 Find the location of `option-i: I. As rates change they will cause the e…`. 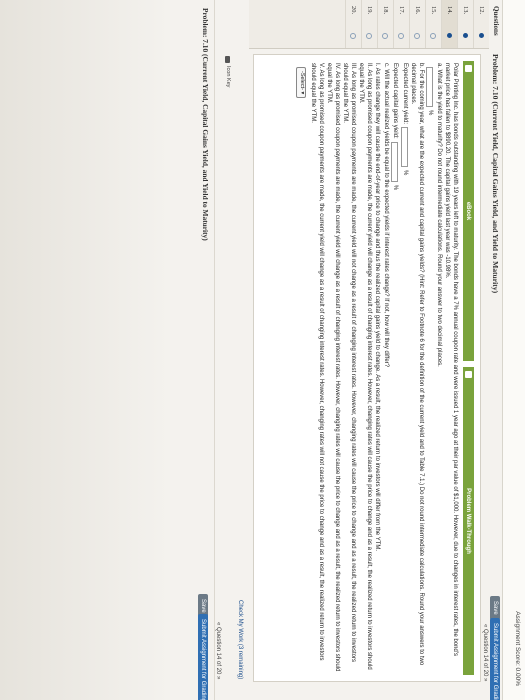

option-i: I. As rates change they will cause the e… is located at coordinates (377, 307).